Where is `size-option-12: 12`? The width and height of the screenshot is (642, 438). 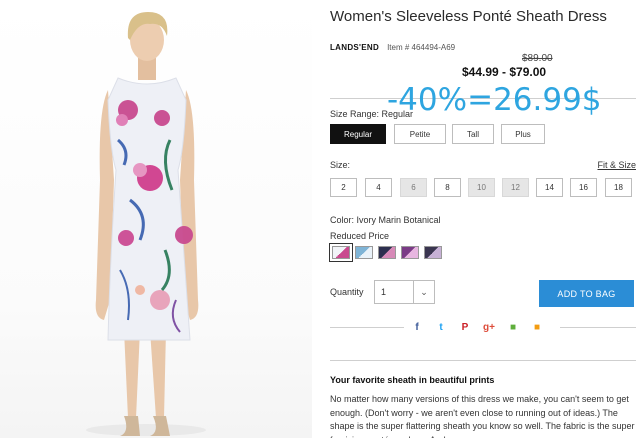 size-option-12: 12 is located at coordinates (515, 187).